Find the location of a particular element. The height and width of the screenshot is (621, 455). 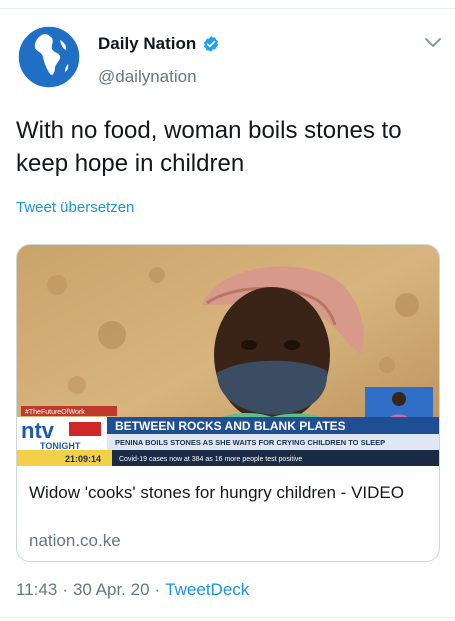

verified-badge-icon is located at coordinates (211, 44).